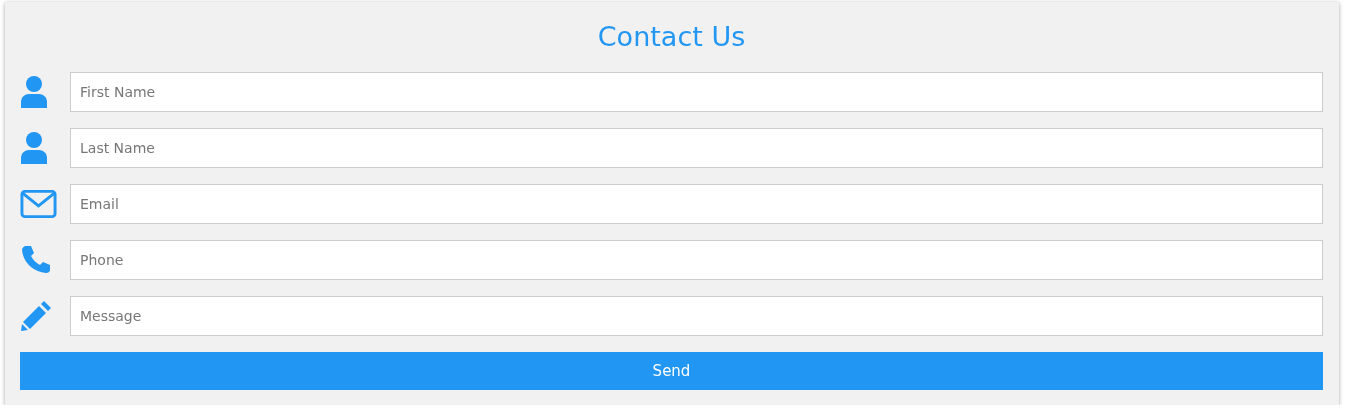  What do you see at coordinates (35, 260) in the screenshot?
I see `phone-icon` at bounding box center [35, 260].